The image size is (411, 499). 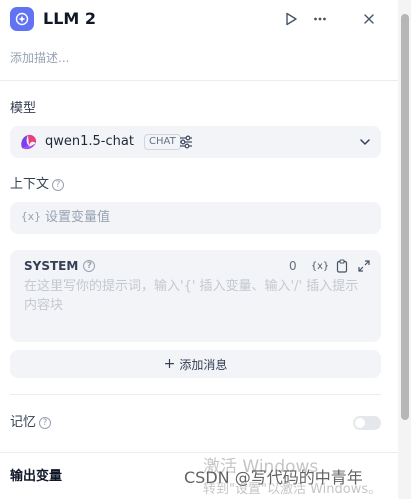 I want to click on toggle-knob, so click(x=360, y=423).